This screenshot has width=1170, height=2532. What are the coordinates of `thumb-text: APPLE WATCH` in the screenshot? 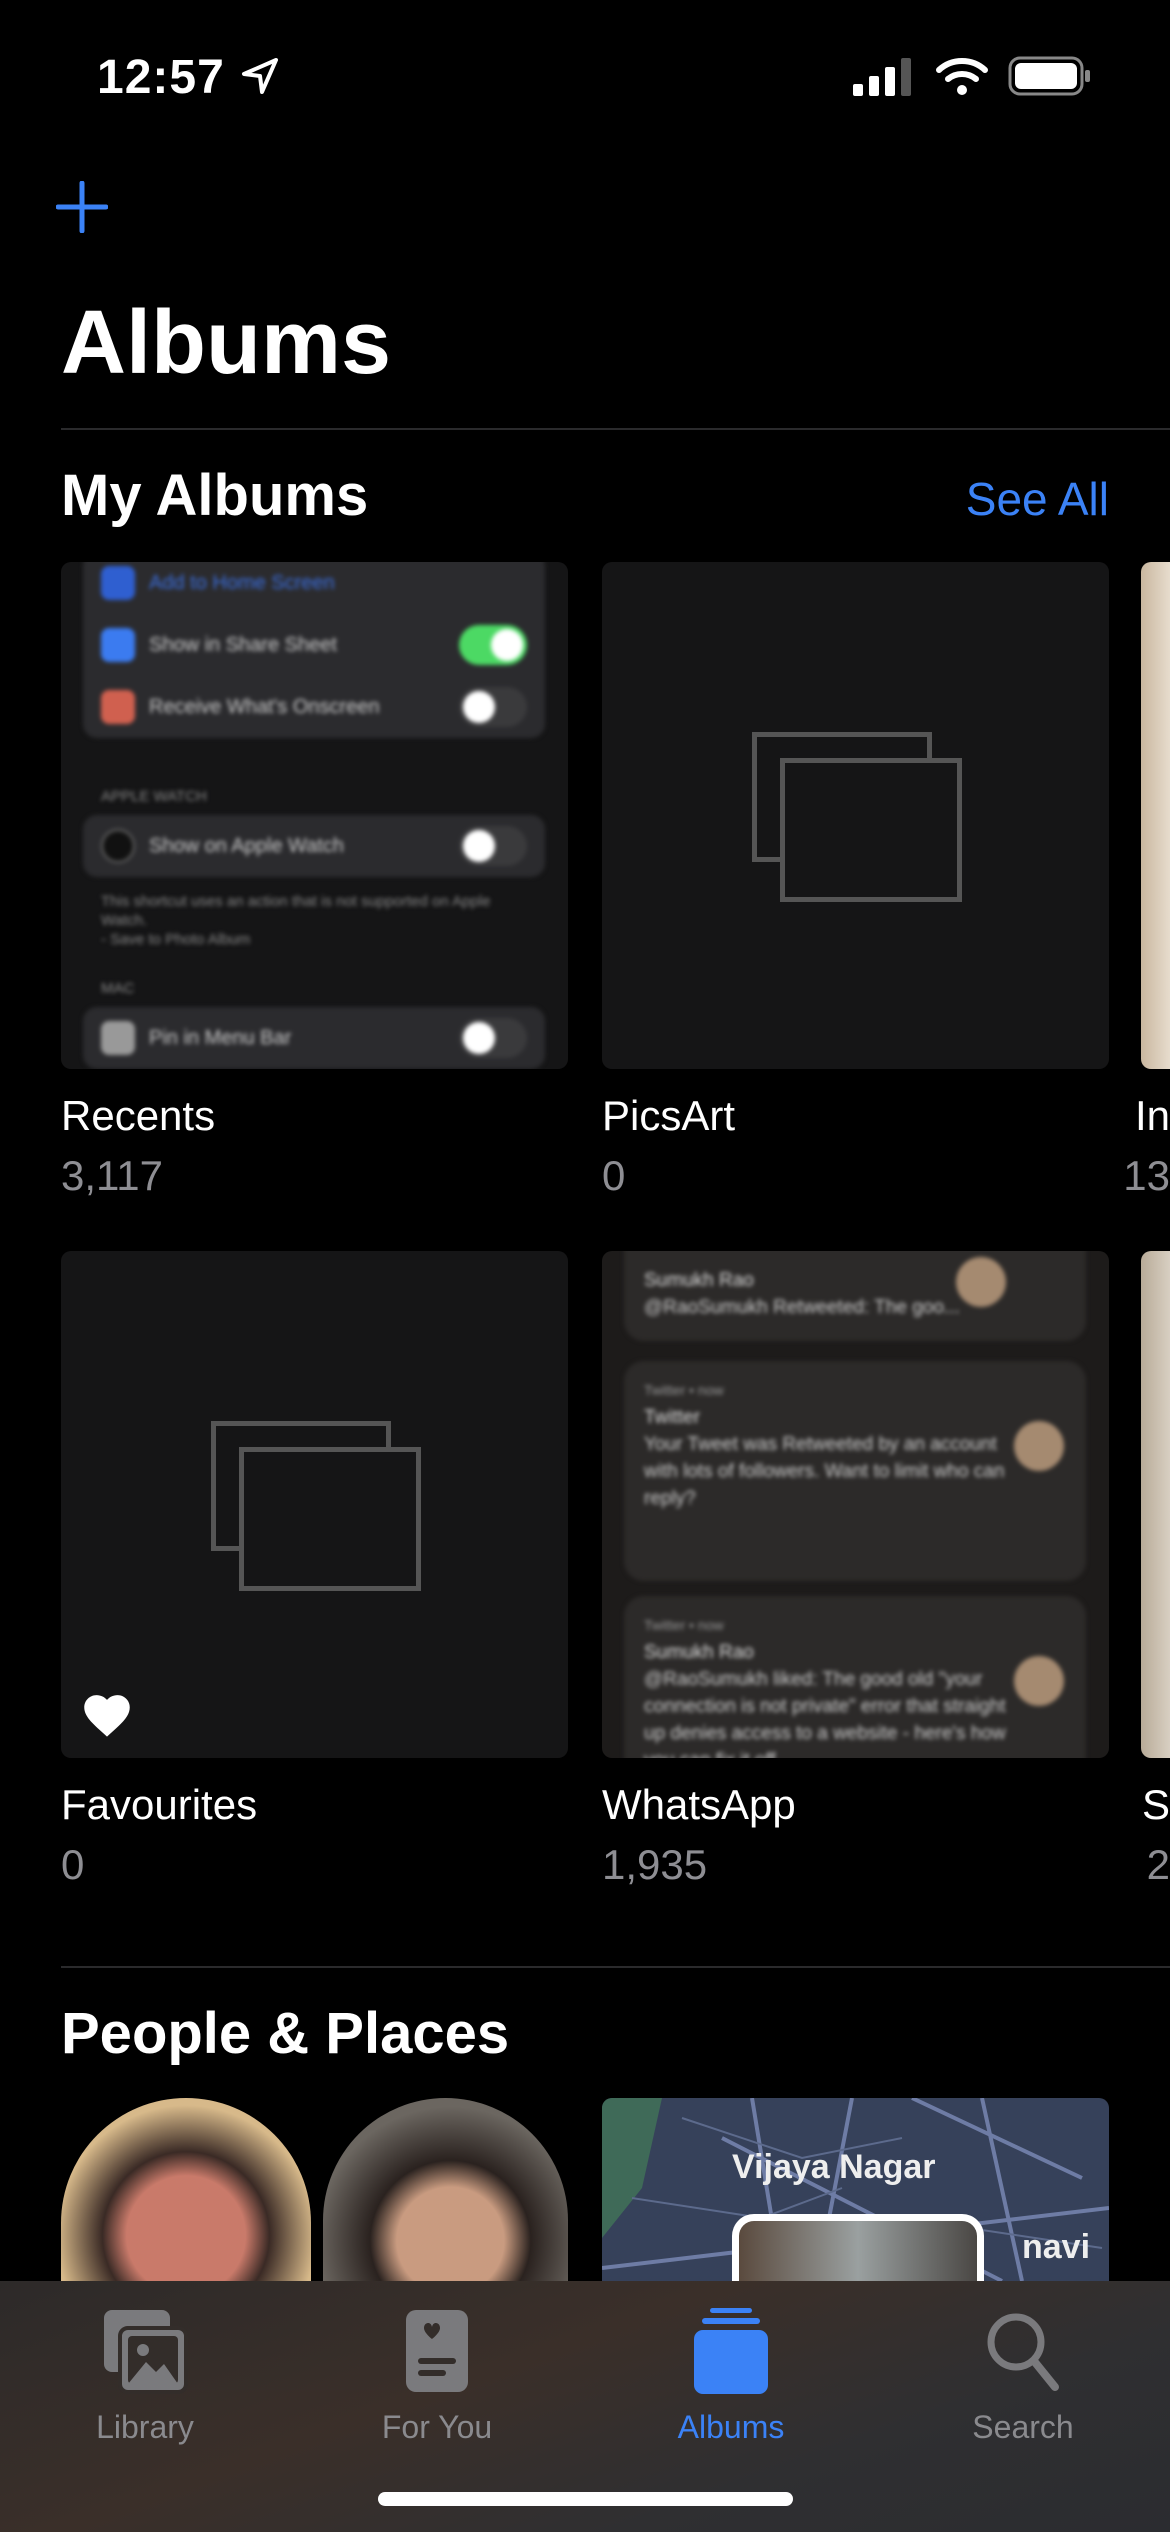 It's located at (154, 796).